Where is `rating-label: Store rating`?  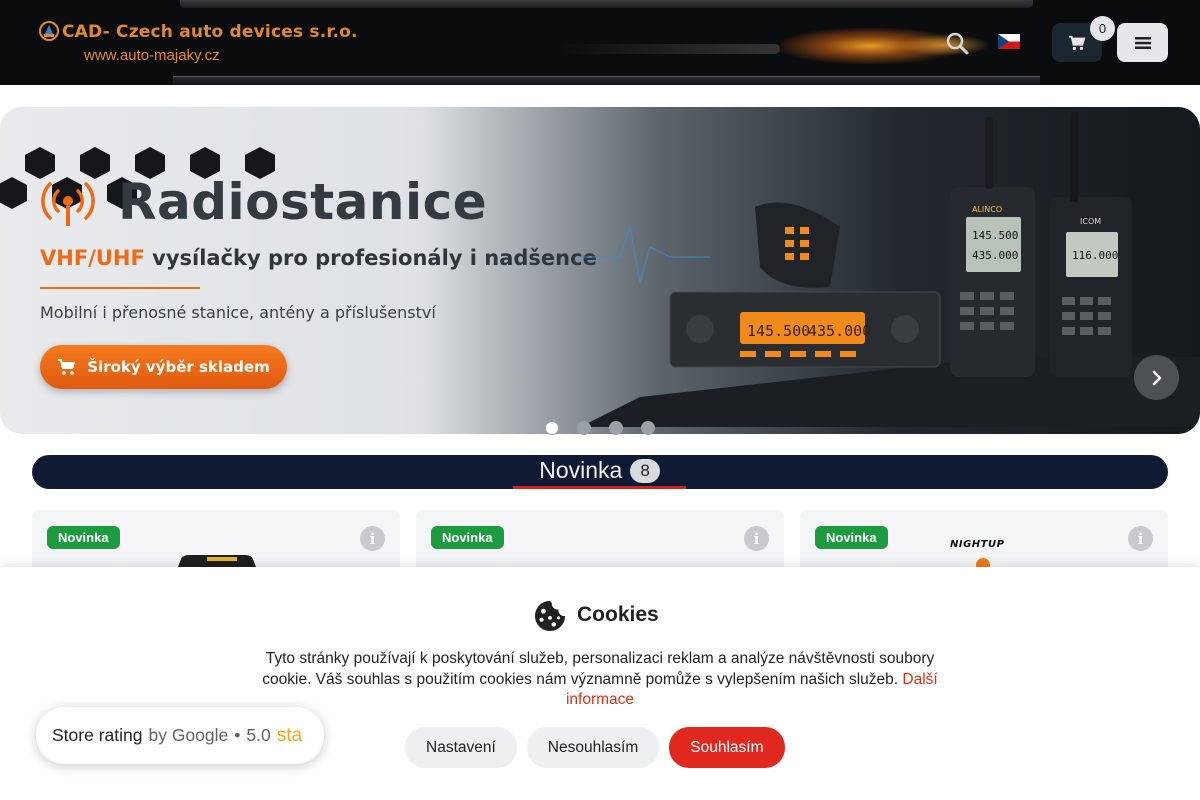
rating-label: Store rating is located at coordinates (97, 735).